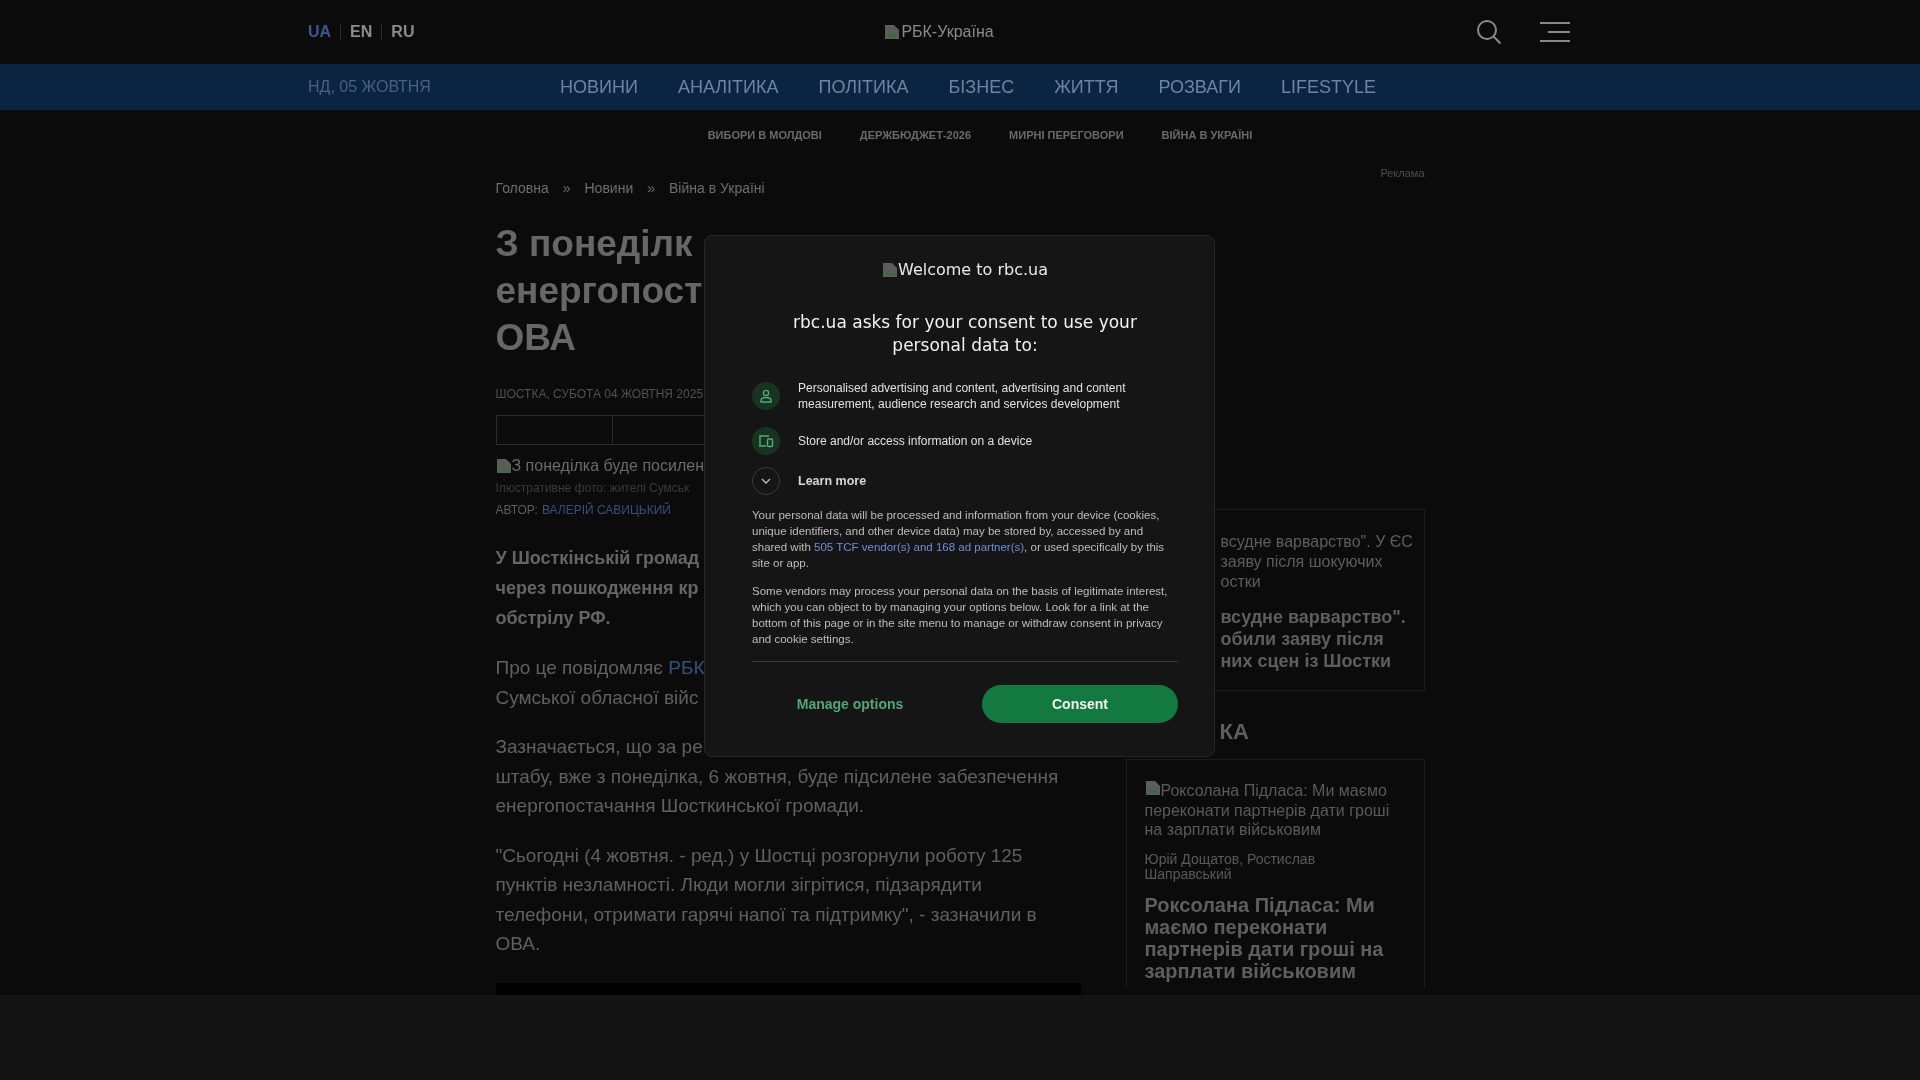 The width and height of the screenshot is (1920, 1080). Describe the element at coordinates (1267, 810) in the screenshot. I see `image-alt-text: Роксолана Підласа: Ми маємо переконати партнерів дати гроші на зарплати військовим` at that location.